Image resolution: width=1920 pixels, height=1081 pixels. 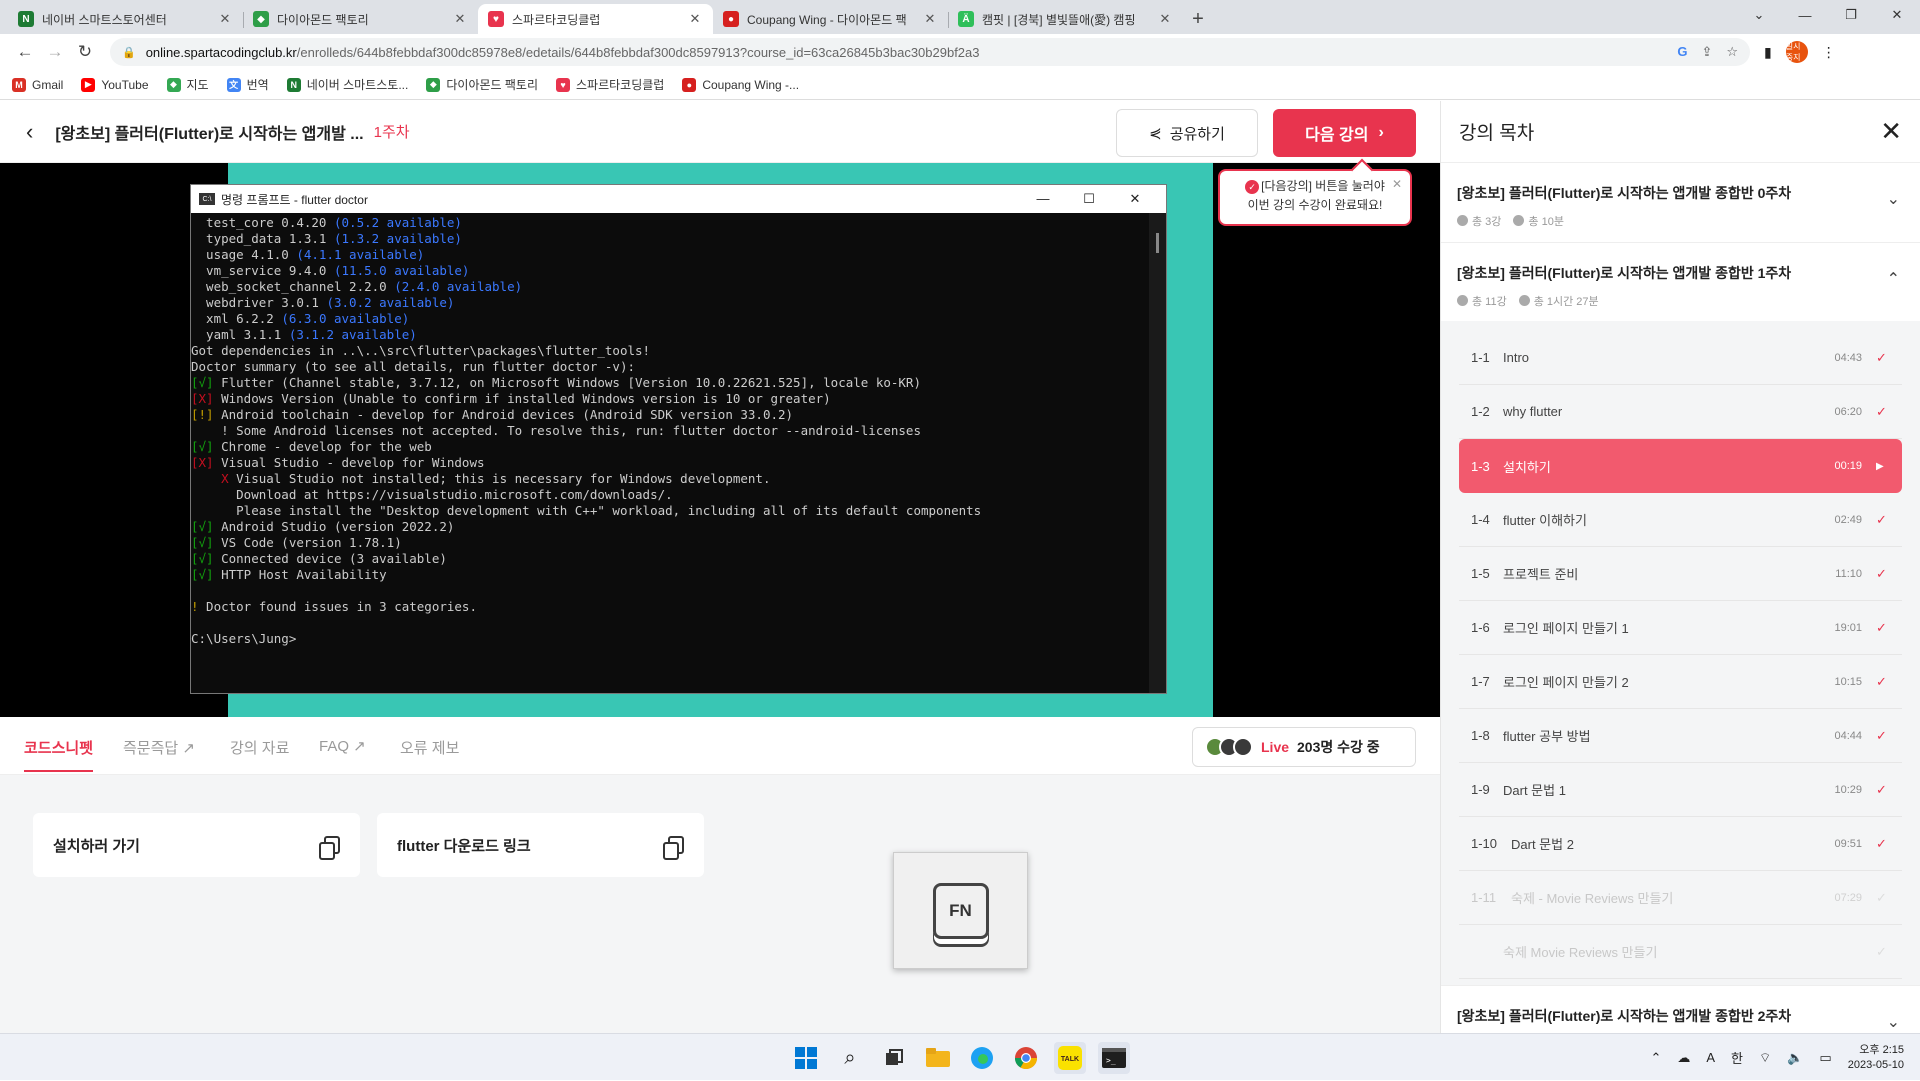 What do you see at coordinates (1706, 52) in the screenshot?
I see `share-icon: ⇪` at bounding box center [1706, 52].